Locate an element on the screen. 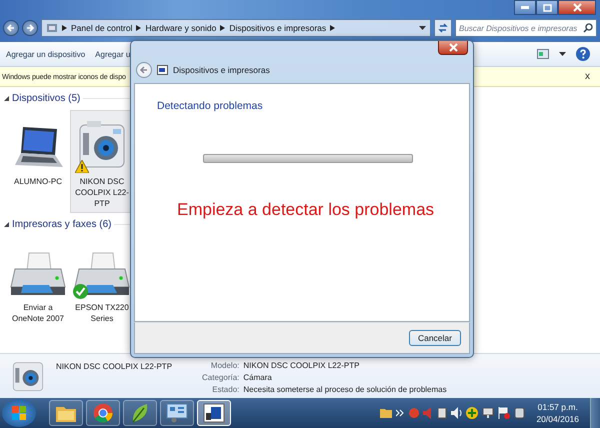 The height and width of the screenshot is (428, 600). window-icon is located at coordinates (214, 413).